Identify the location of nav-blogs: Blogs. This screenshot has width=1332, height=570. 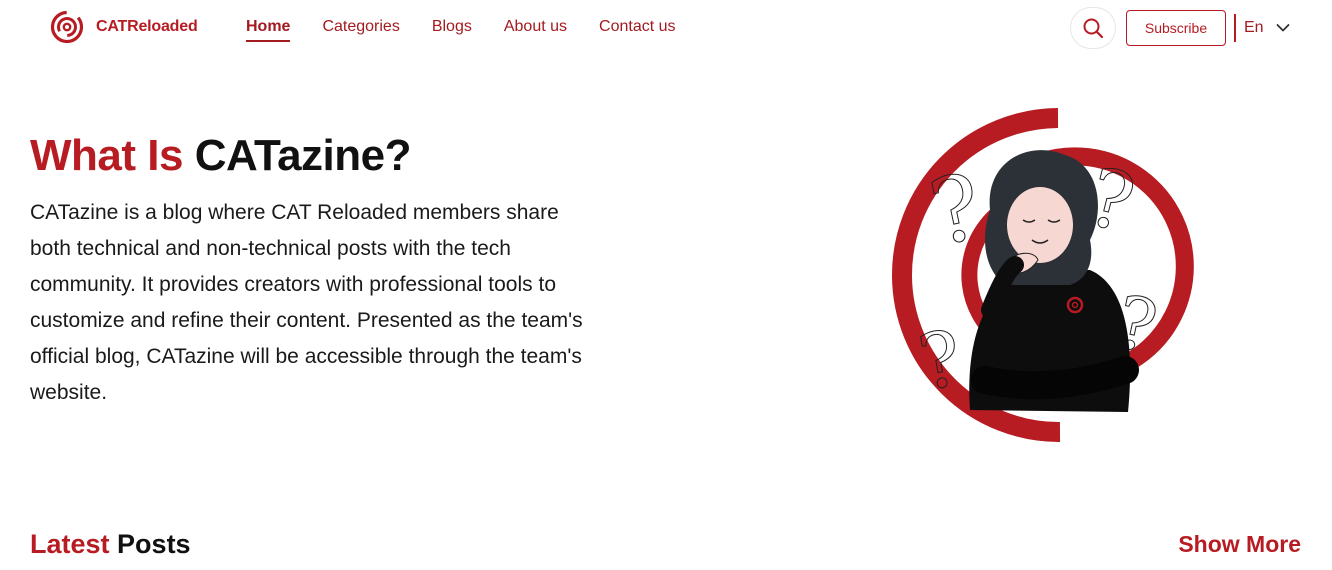
(452, 30).